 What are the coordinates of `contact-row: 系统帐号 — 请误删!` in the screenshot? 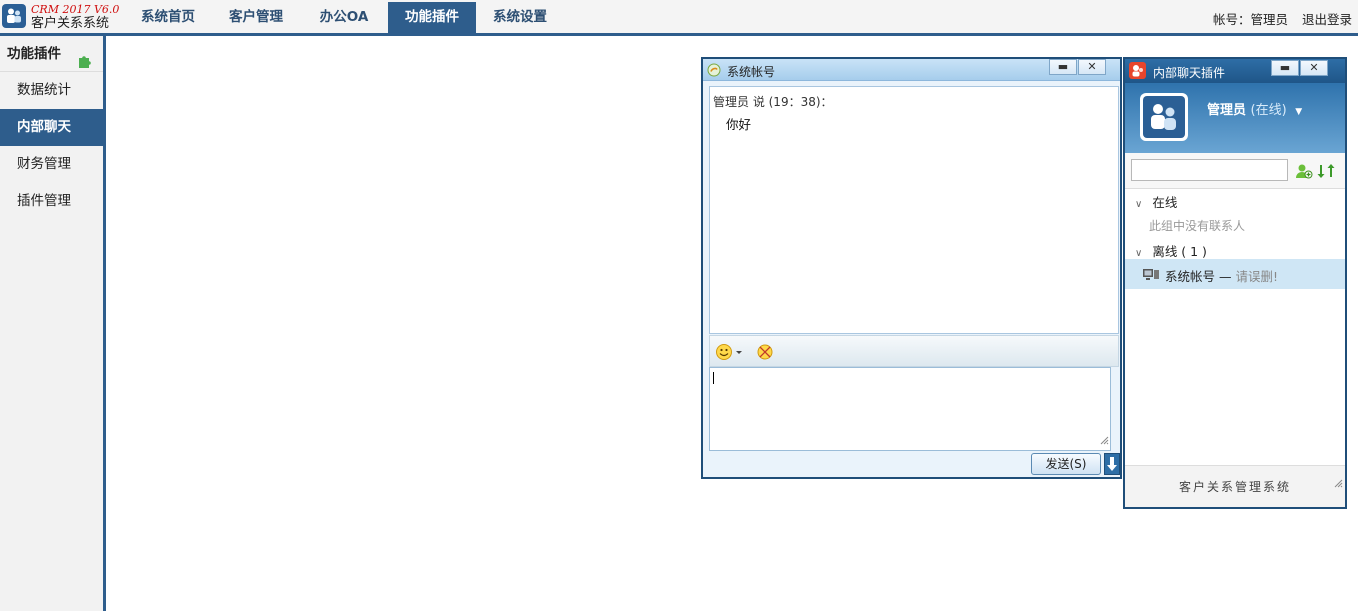 It's located at (1235, 274).